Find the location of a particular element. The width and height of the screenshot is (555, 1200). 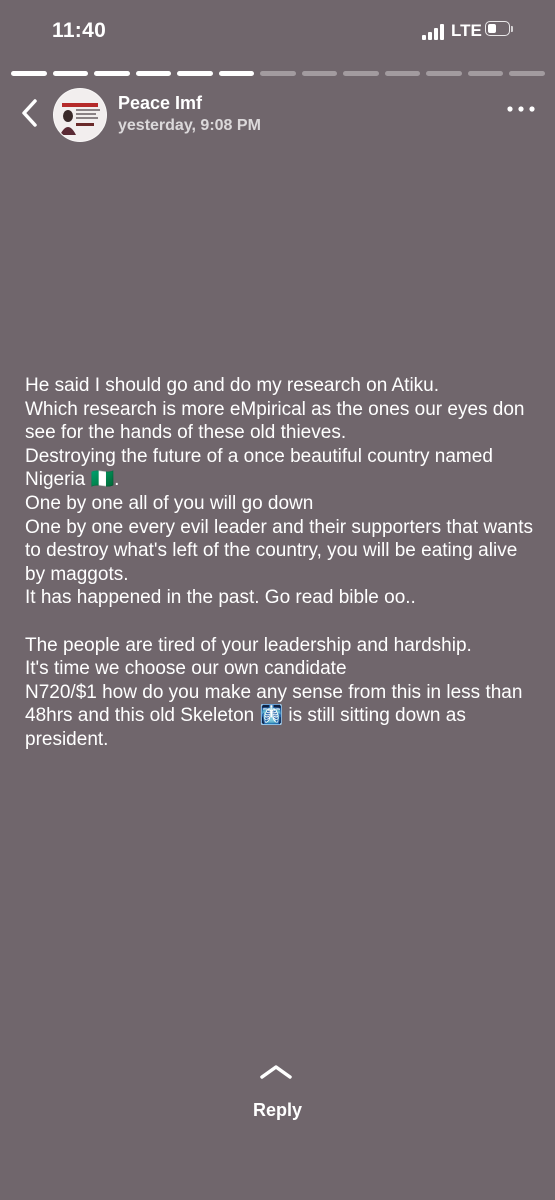

more-options-button is located at coordinates (521, 109).